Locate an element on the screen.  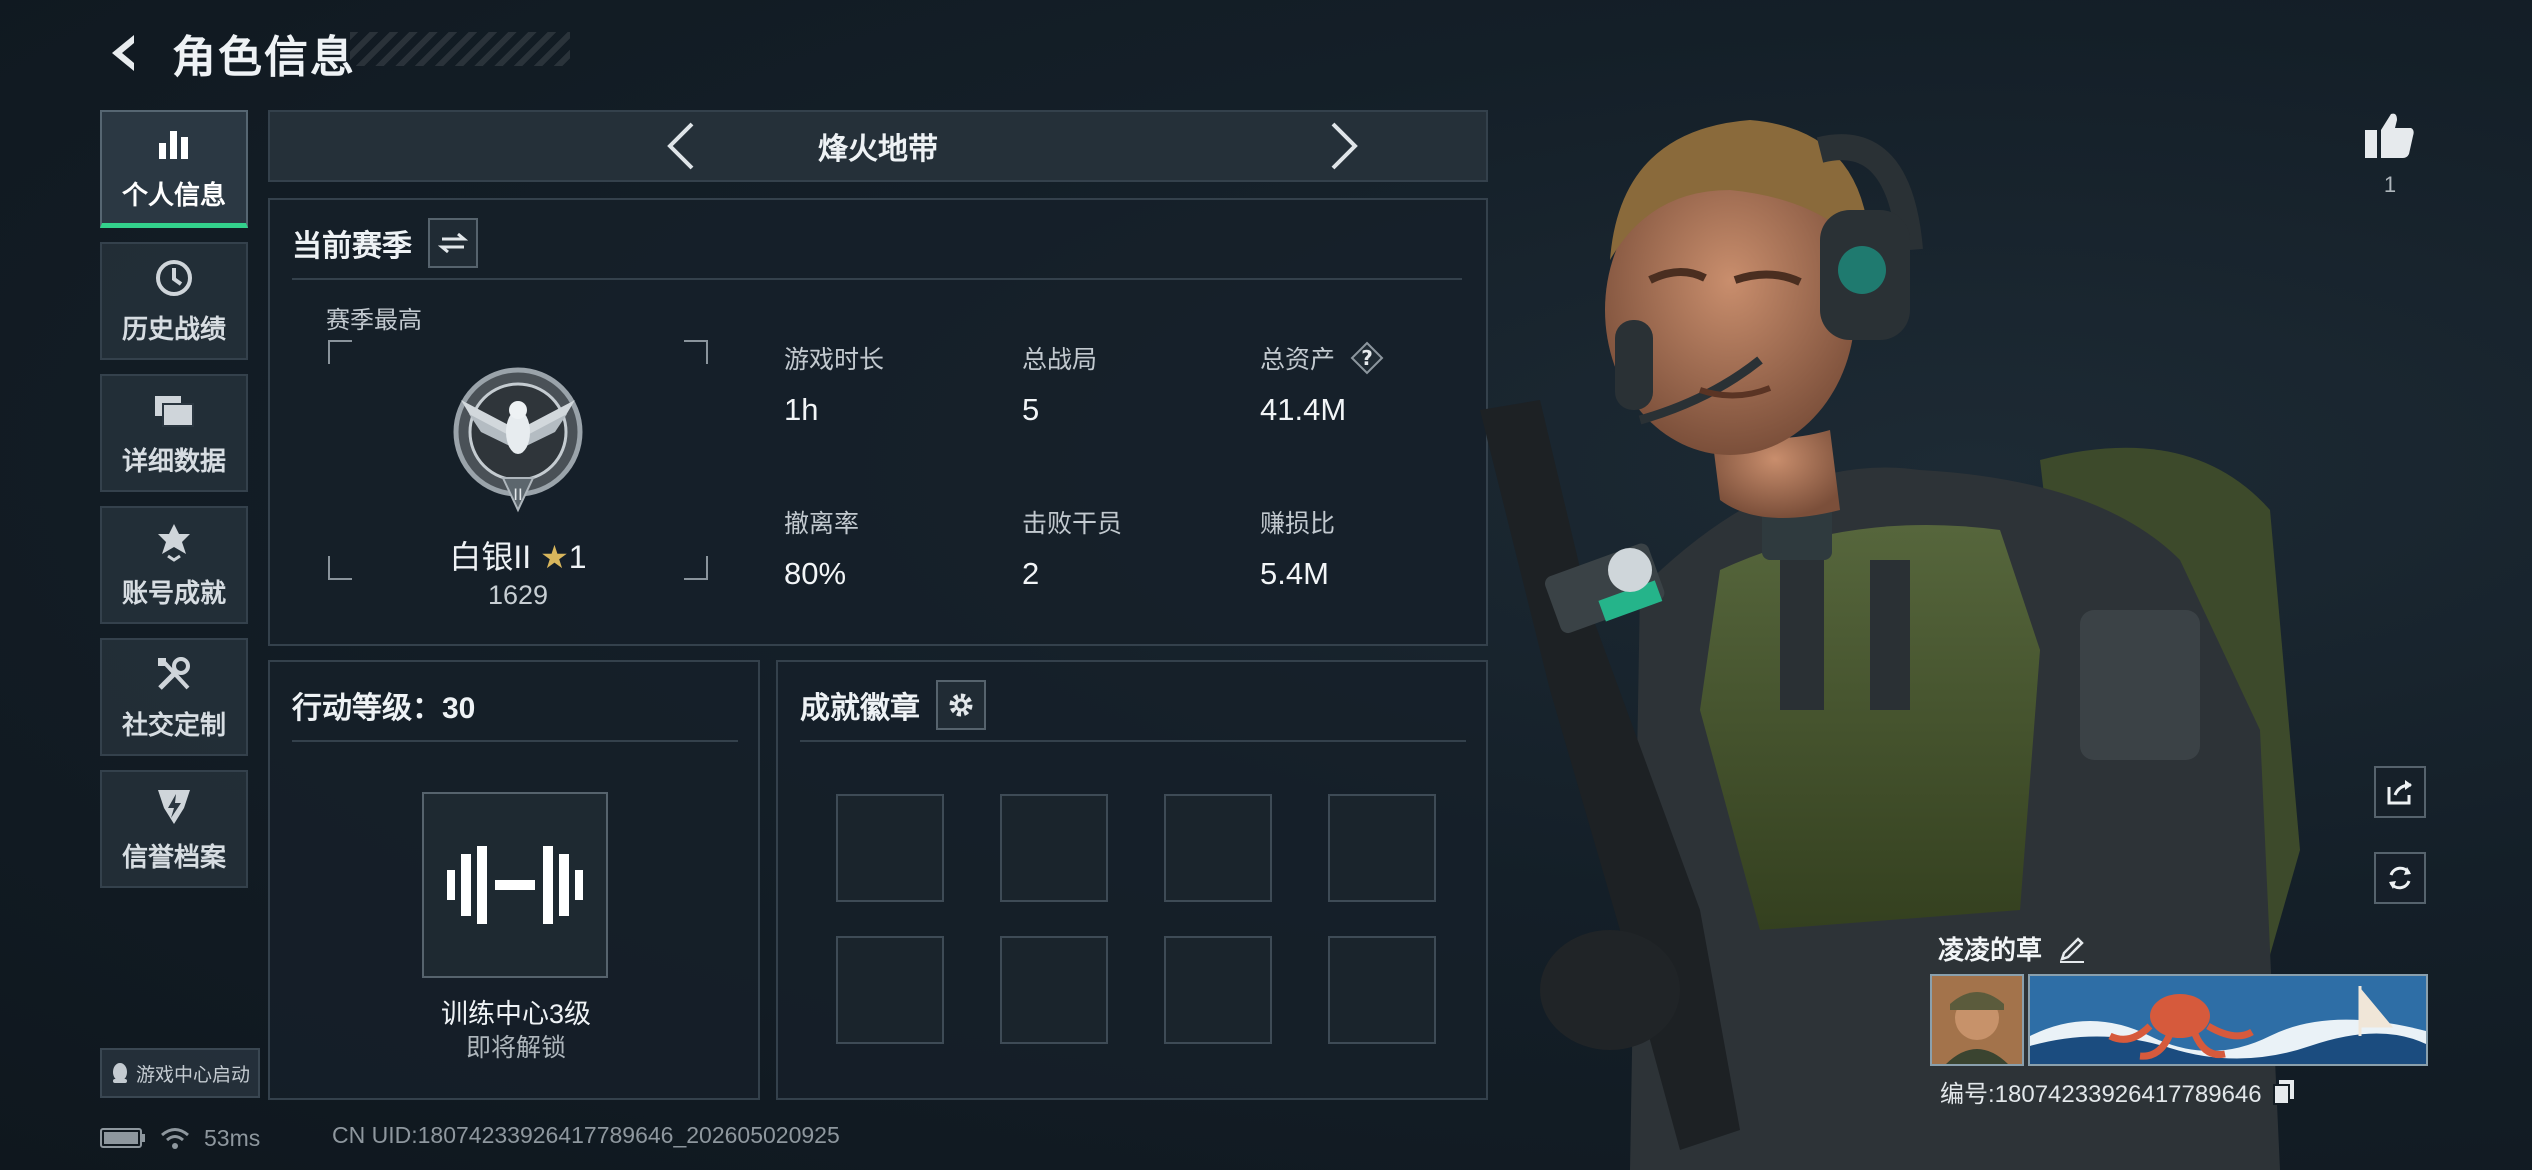
nav-item-label: 社交定制 is located at coordinates (173, 724).